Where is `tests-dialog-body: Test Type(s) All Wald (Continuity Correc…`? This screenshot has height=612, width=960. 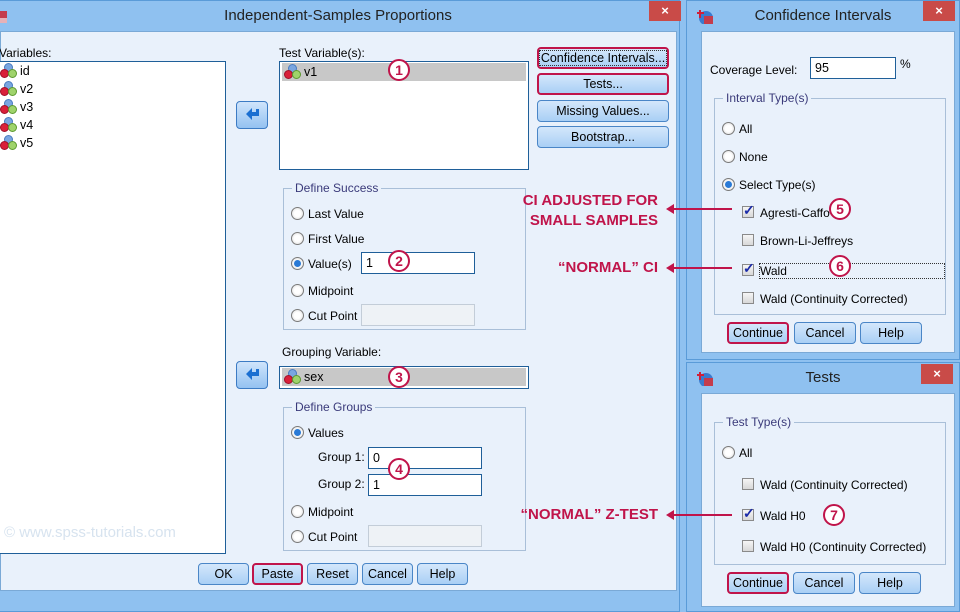
tests-dialog-body: Test Type(s) All Wald (Continuity Correc… is located at coordinates (828, 500).